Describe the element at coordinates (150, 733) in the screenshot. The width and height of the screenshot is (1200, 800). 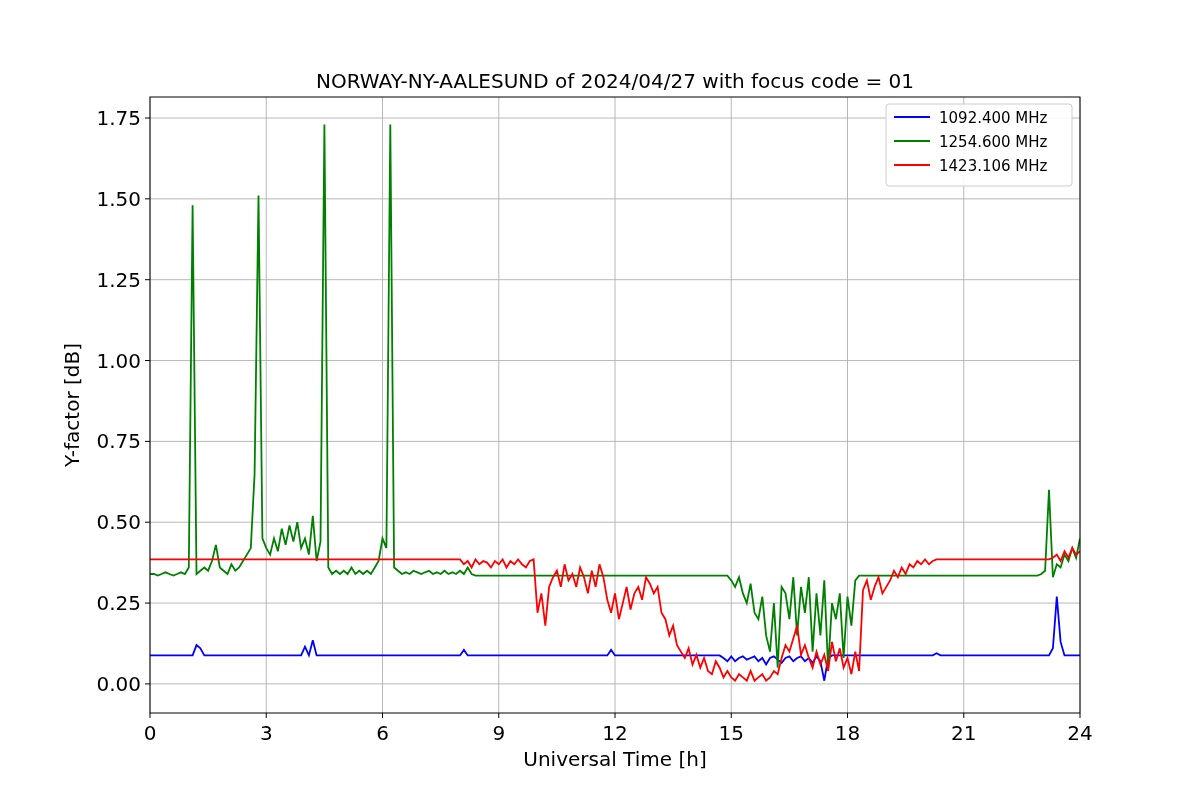
I see `x-tick-label: 0` at that location.